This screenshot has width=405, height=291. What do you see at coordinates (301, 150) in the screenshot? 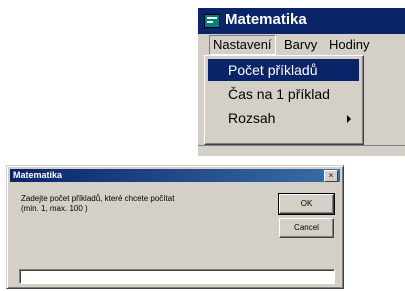
I see `window-body` at bounding box center [301, 150].